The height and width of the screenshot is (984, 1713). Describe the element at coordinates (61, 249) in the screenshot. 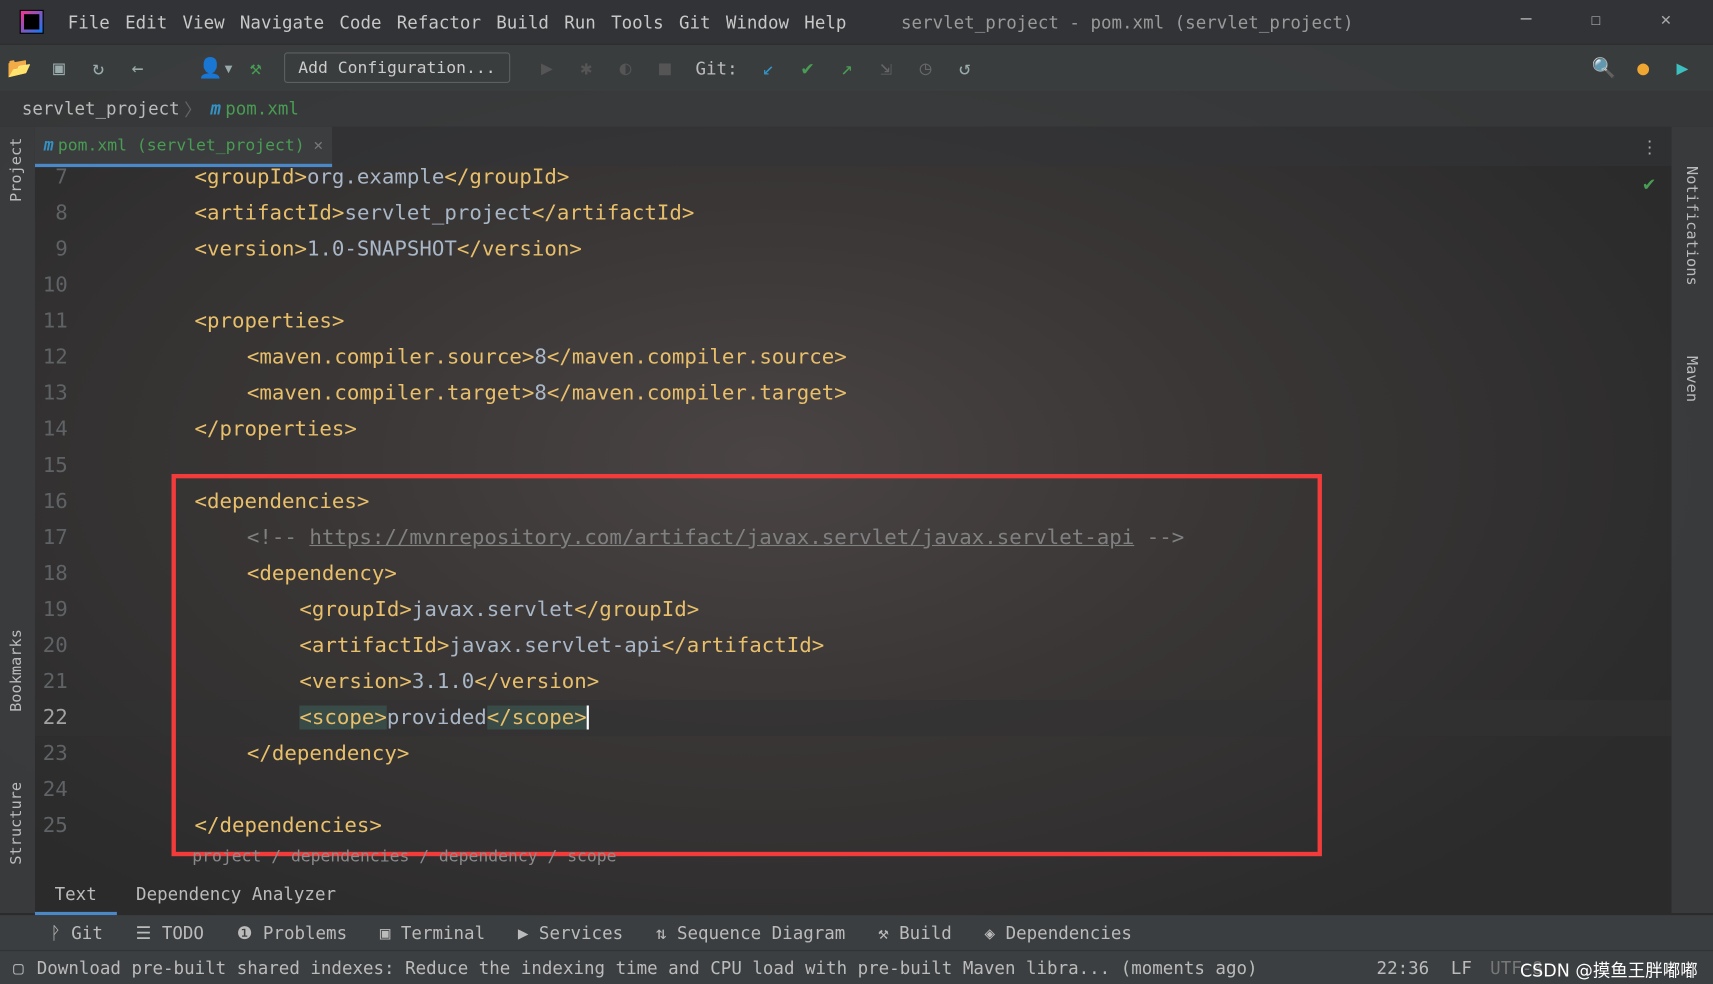

I see `line-number: 9` at that location.